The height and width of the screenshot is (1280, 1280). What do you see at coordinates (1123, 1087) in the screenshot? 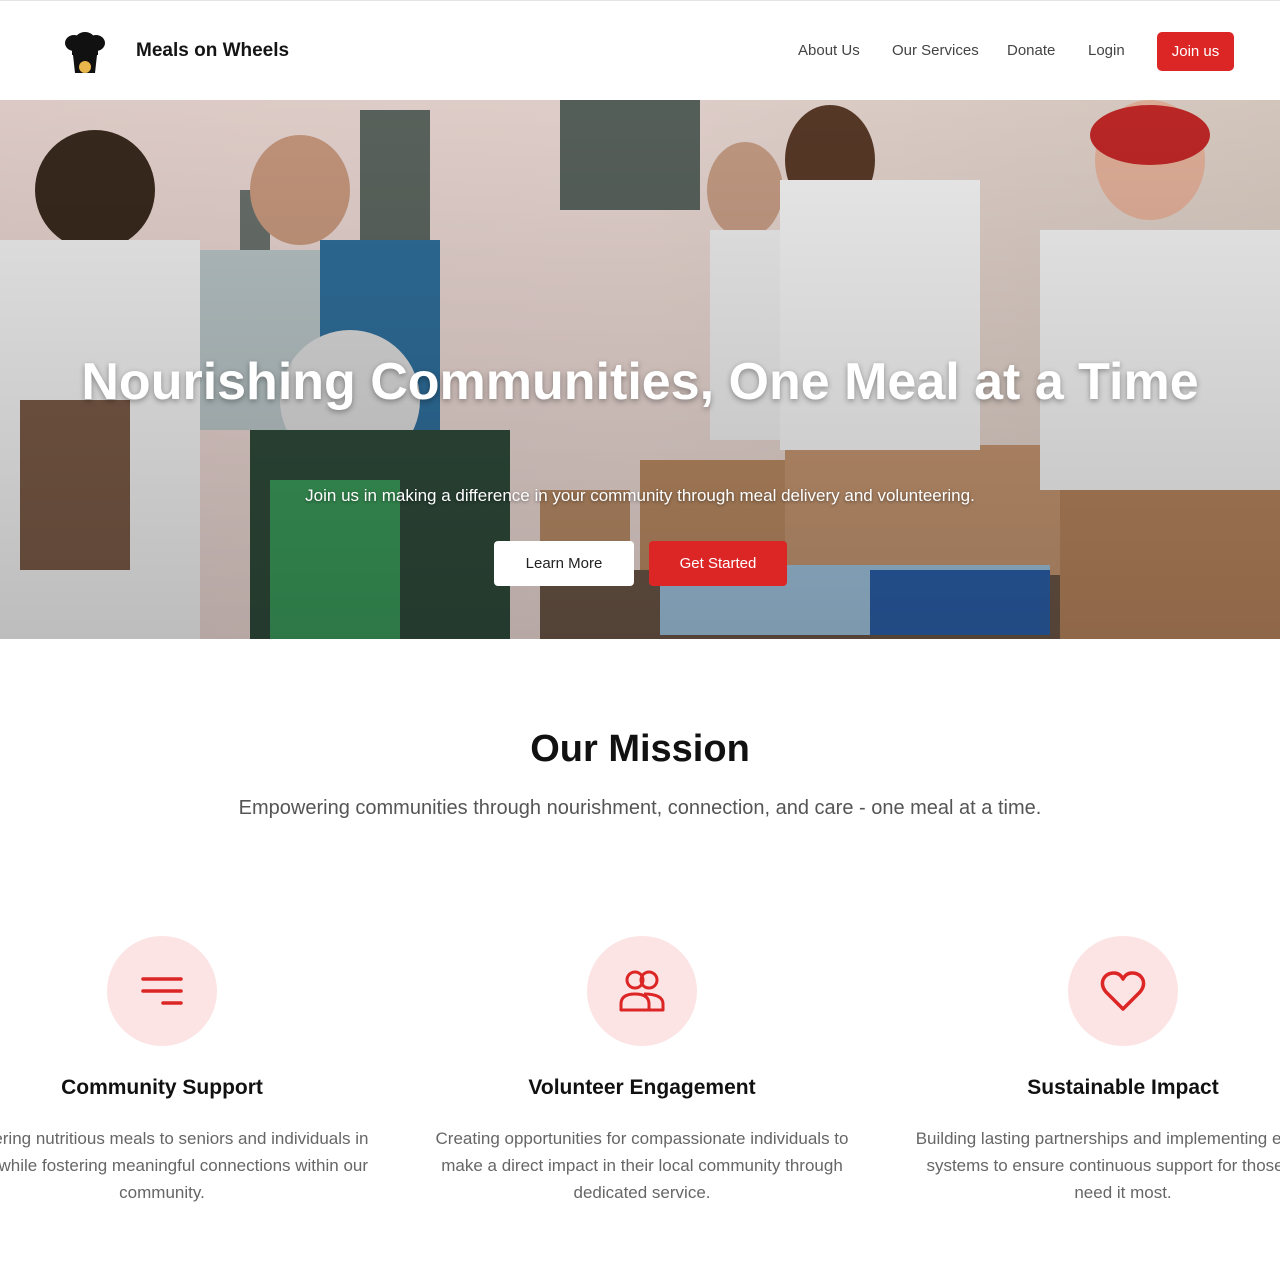
I see `sustainable-impact-title: Sustainable Impact` at bounding box center [1123, 1087].